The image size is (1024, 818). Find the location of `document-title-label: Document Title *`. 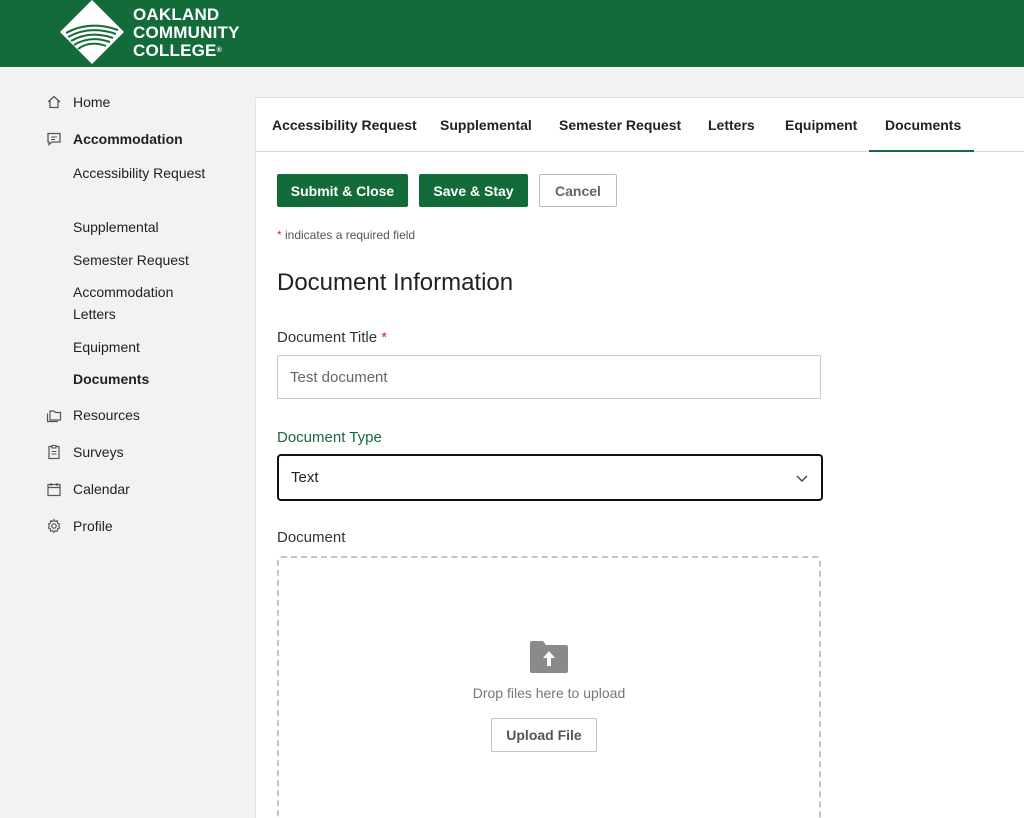

document-title-label: Document Title * is located at coordinates (332, 337).